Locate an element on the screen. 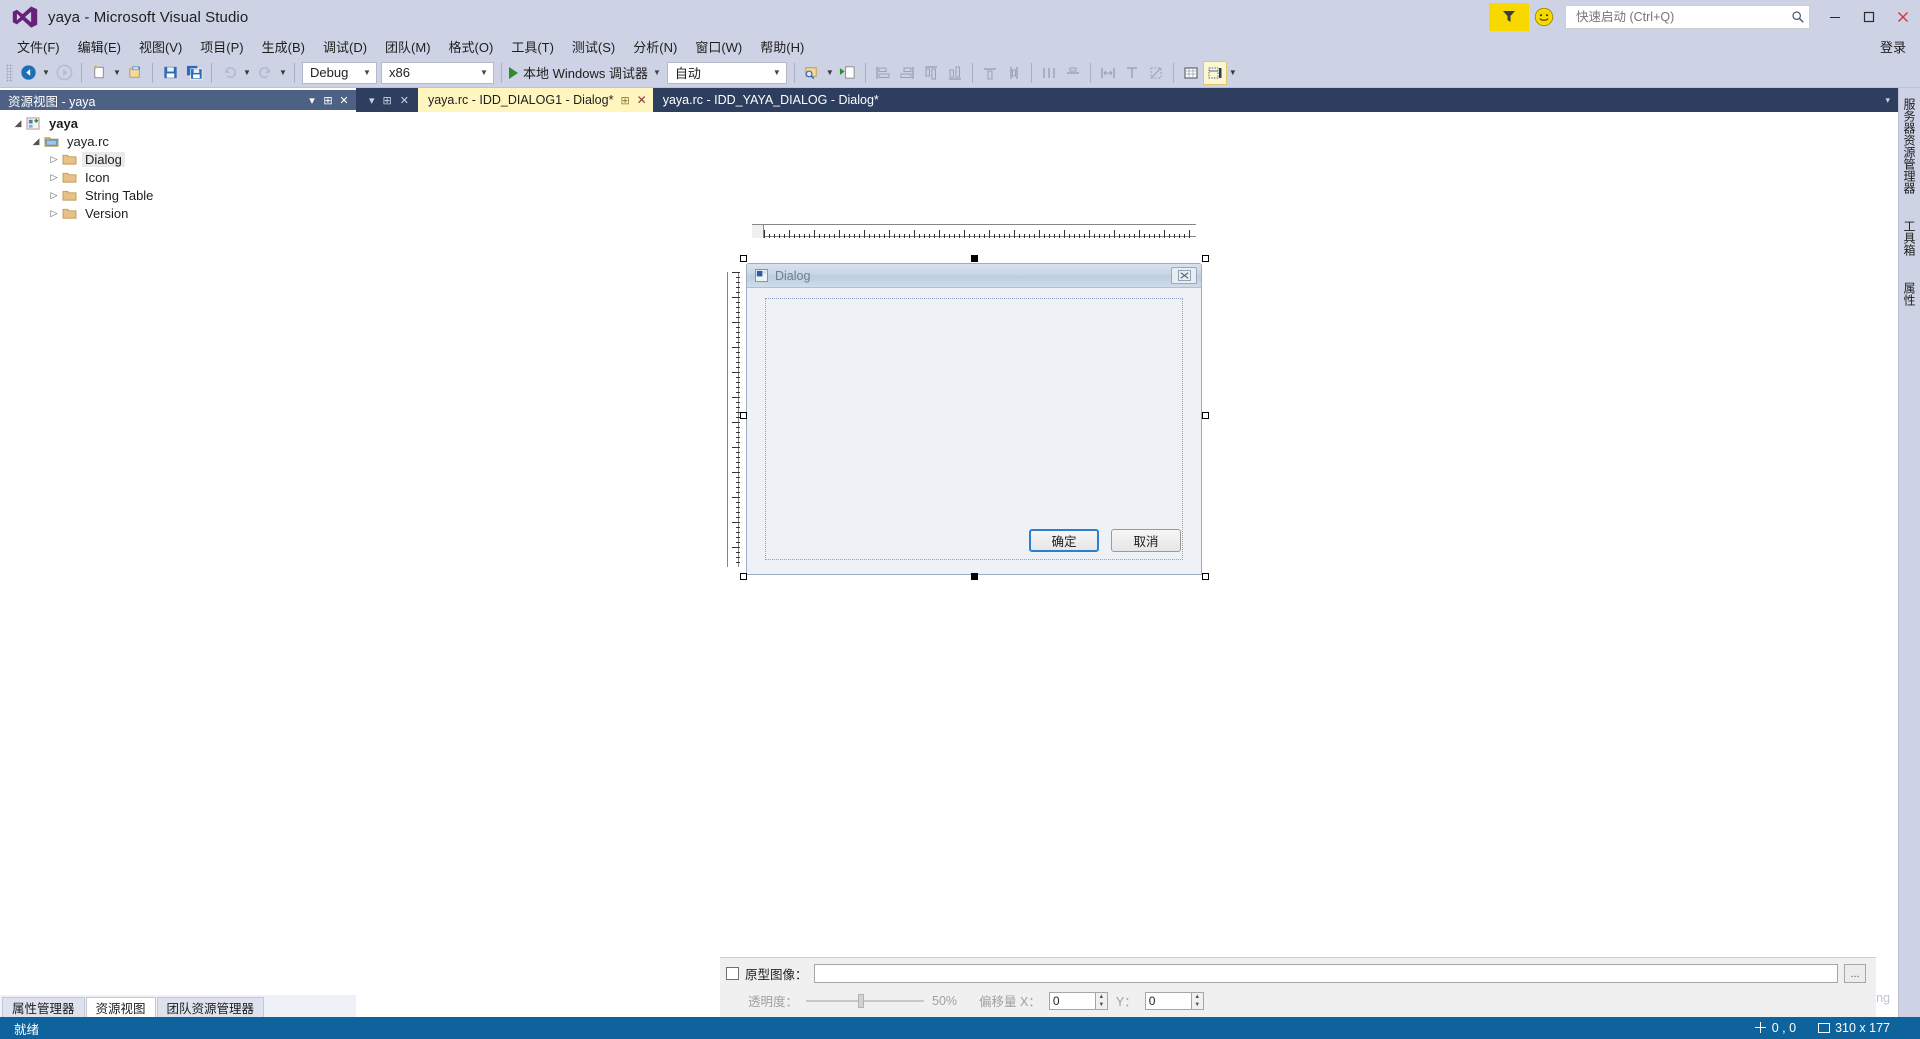  align-lefts-button is located at coordinates (883, 73).